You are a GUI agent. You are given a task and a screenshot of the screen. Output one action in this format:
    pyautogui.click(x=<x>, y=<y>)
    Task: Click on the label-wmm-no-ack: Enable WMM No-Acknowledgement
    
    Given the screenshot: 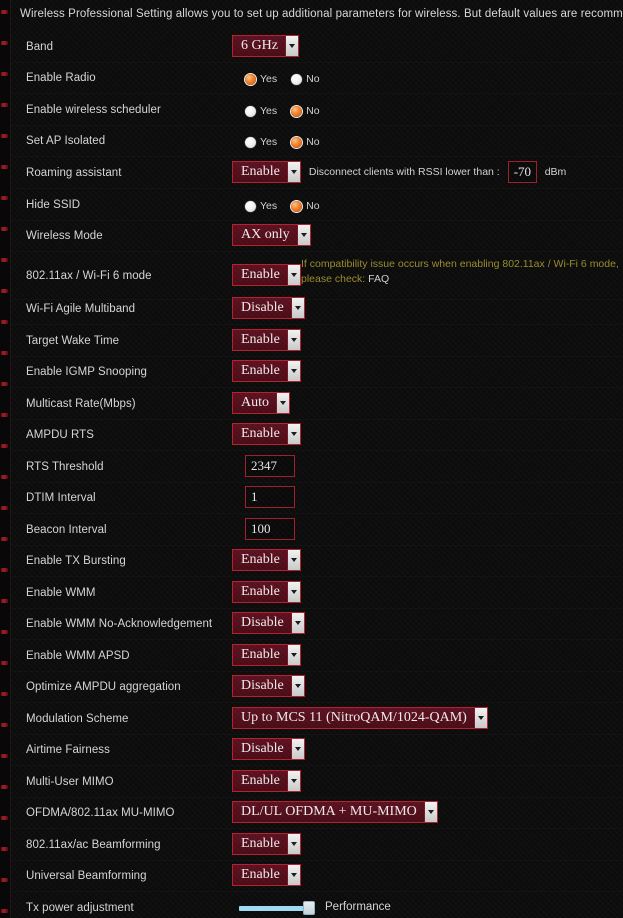 What is the action you would take?
    pyautogui.click(x=119, y=624)
    